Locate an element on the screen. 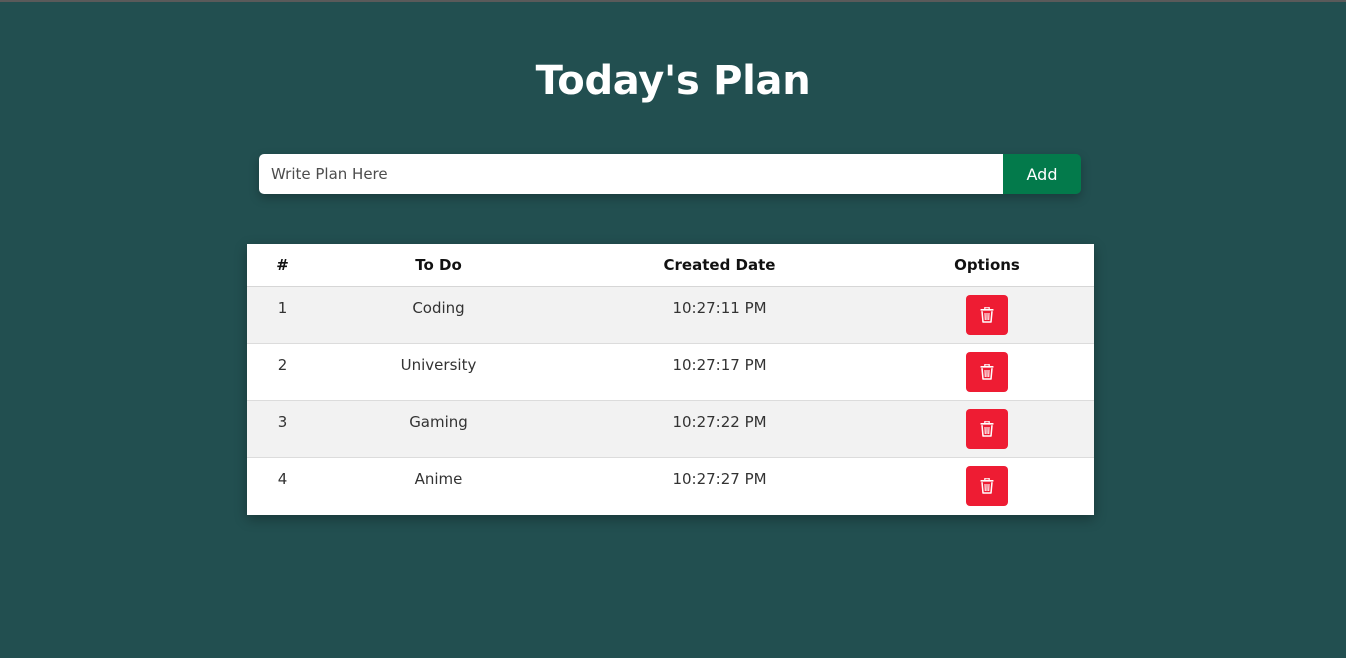 This screenshot has width=1346, height=658. row-created-date: 10:27:17 PM is located at coordinates (719, 372).